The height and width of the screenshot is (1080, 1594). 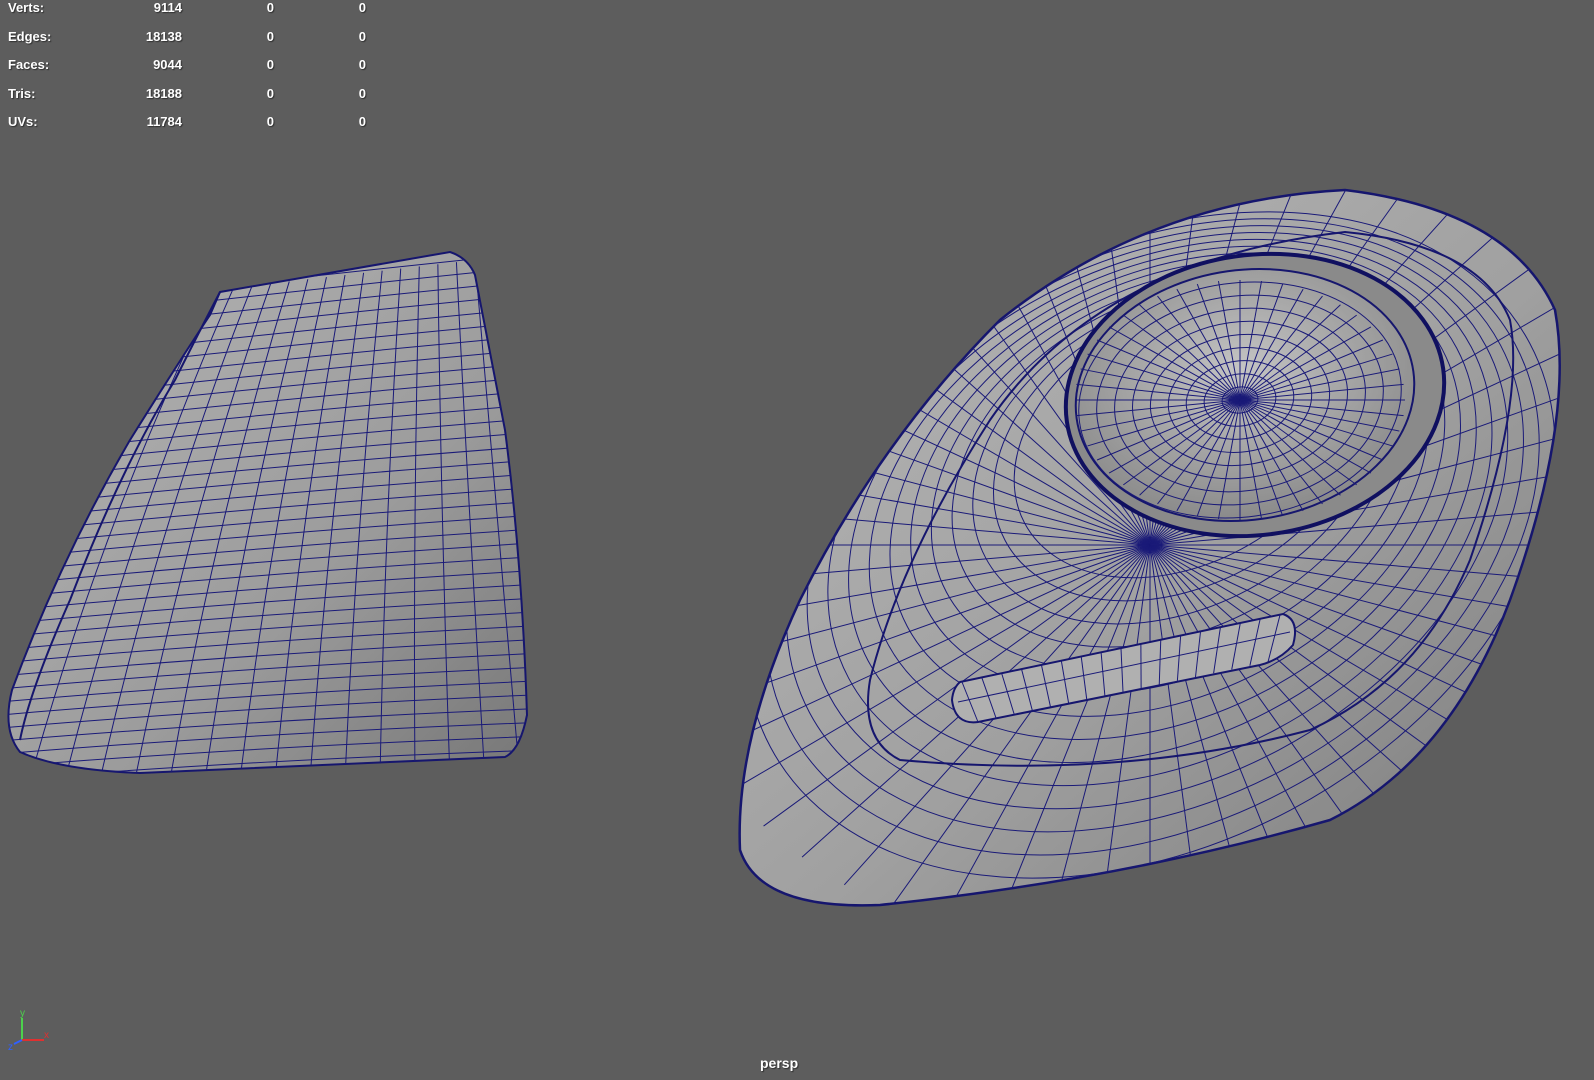 What do you see at coordinates (167, 64) in the screenshot?
I see `hud-row-total: 9044` at bounding box center [167, 64].